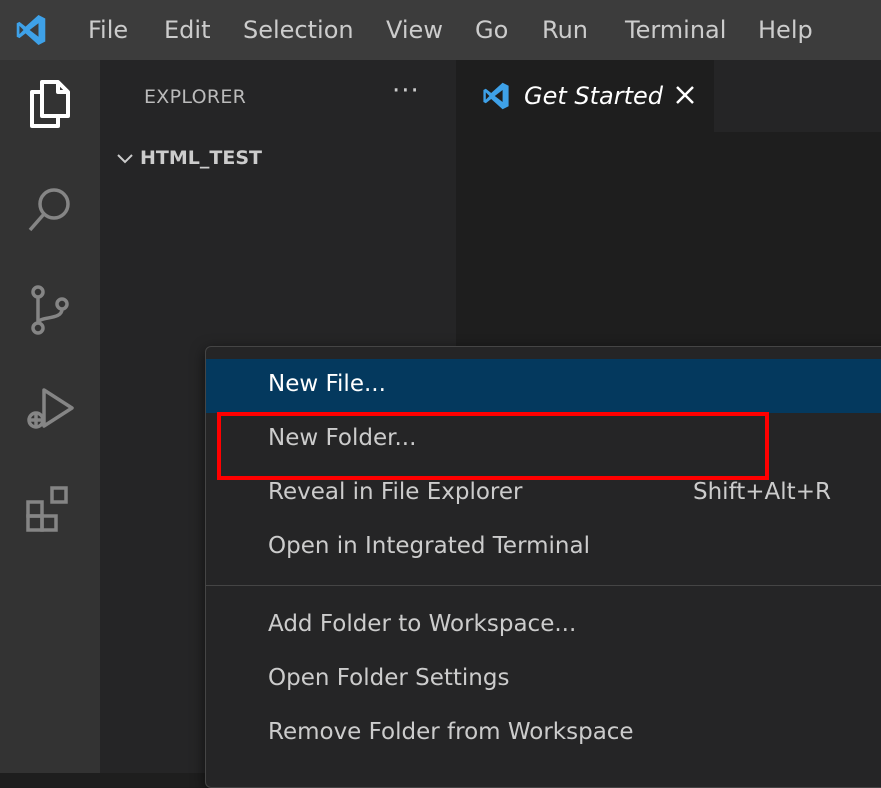 The height and width of the screenshot is (788, 881). What do you see at coordinates (395, 492) in the screenshot?
I see `menu-item-label: Reveal in File Explorer` at bounding box center [395, 492].